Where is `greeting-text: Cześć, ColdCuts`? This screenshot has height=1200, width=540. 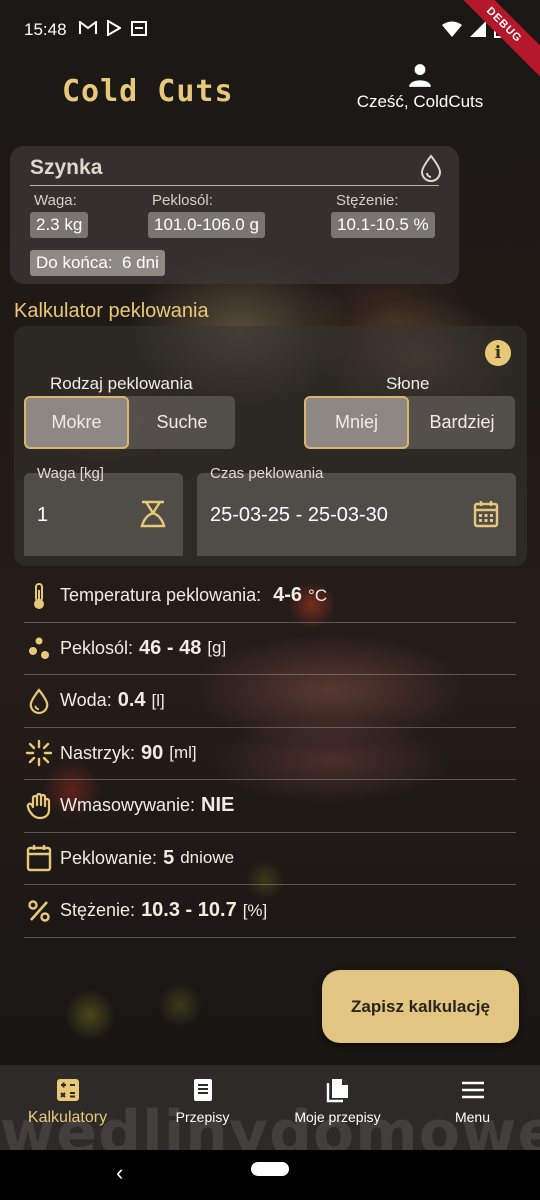 greeting-text: Cześć, ColdCuts is located at coordinates (420, 101).